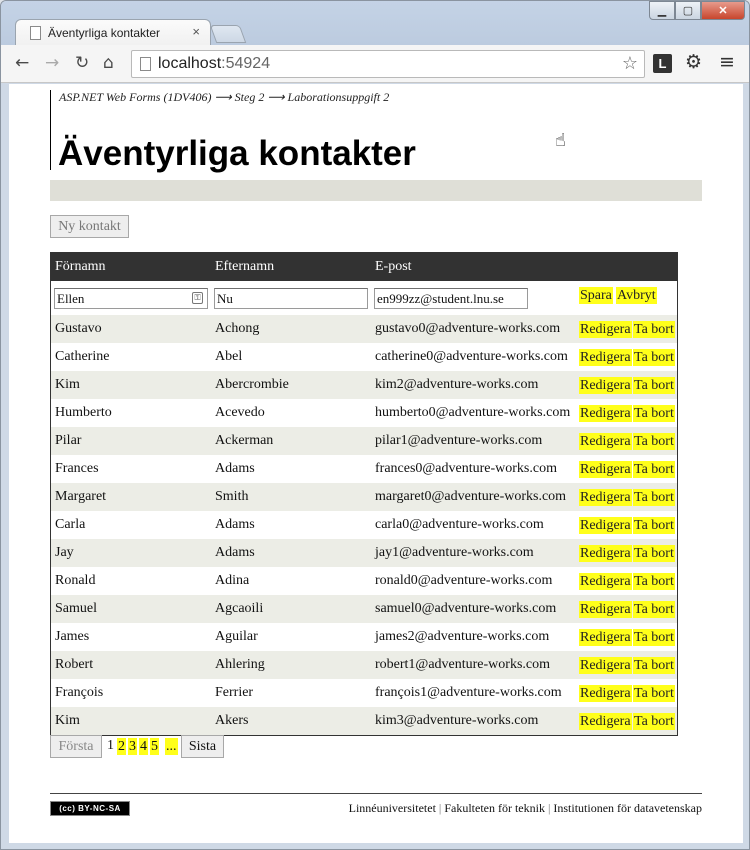  What do you see at coordinates (688, 10) in the screenshot?
I see `maximize-button: ▢` at bounding box center [688, 10].